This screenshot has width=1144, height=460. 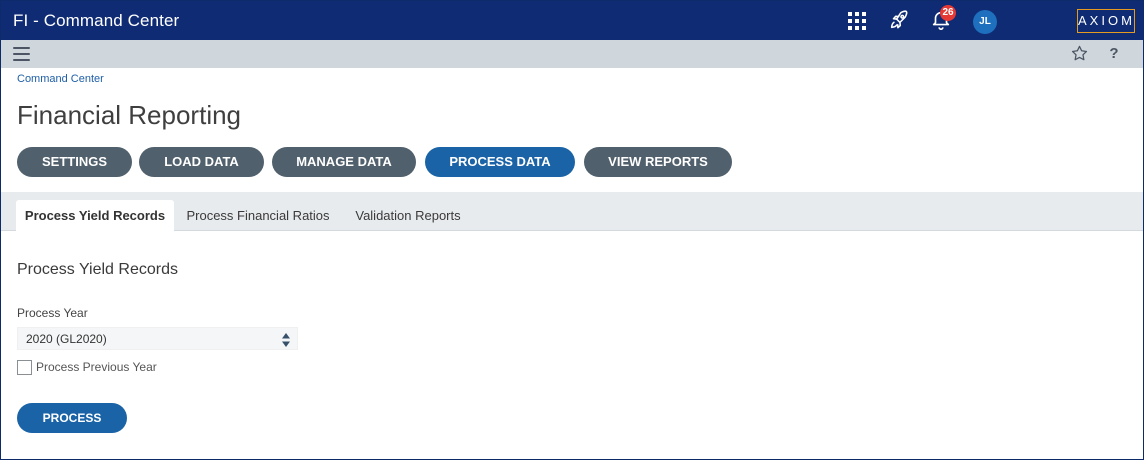 What do you see at coordinates (157, 338) in the screenshot?
I see `process-year-select: 2020 (GL2020)` at bounding box center [157, 338].